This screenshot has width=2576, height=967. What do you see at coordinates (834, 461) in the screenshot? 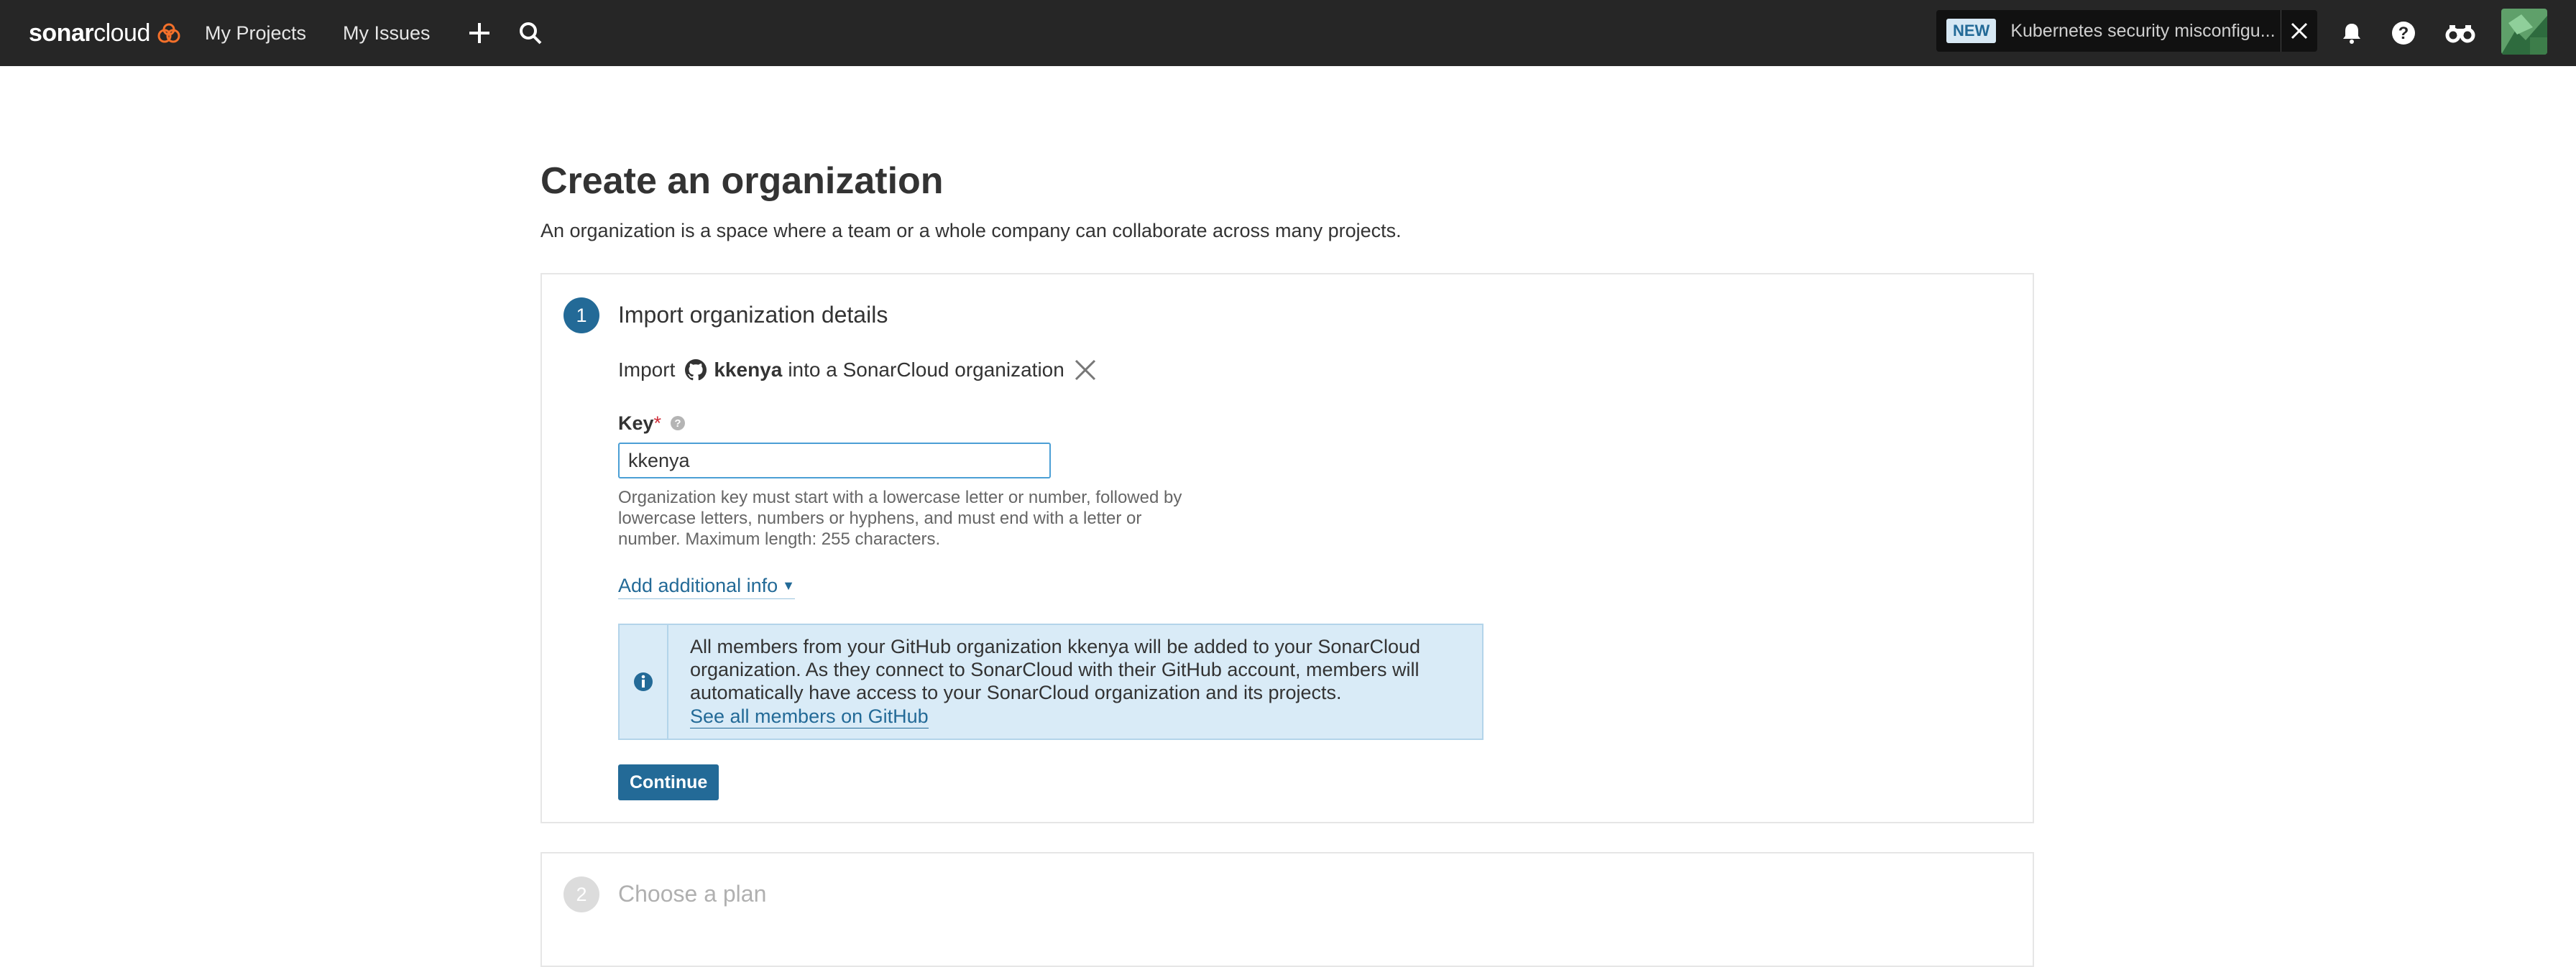
I see `key-input` at bounding box center [834, 461].